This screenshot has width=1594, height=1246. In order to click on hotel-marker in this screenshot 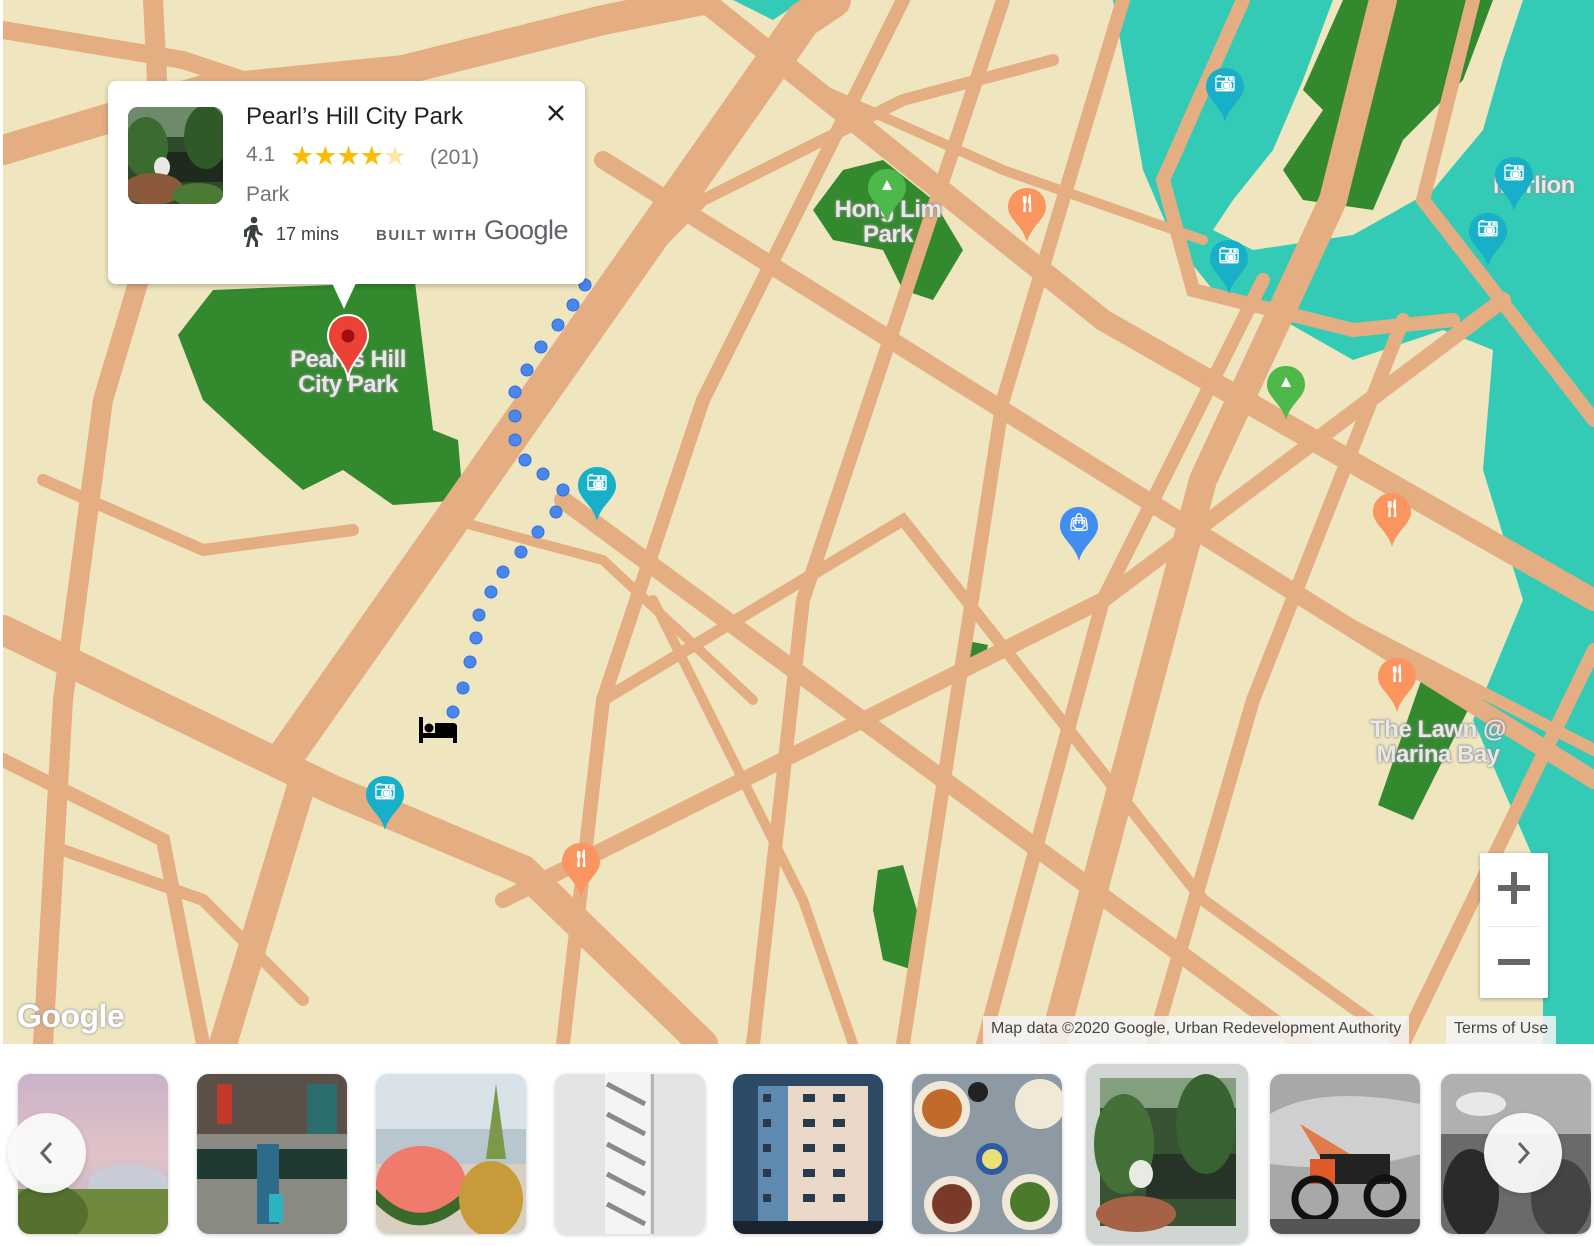, I will do `click(438, 729)`.